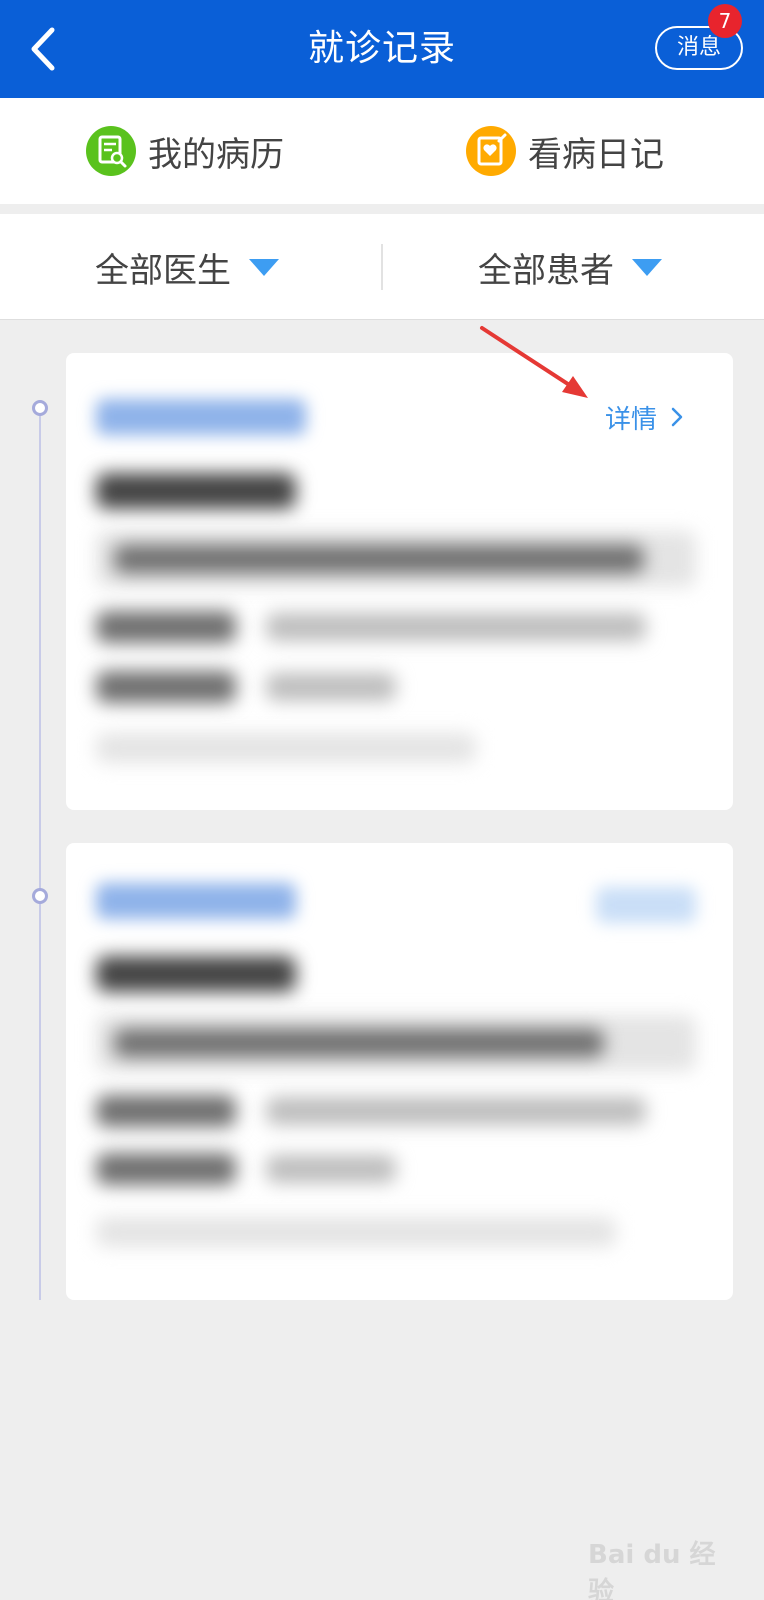 This screenshot has height=1600, width=764. What do you see at coordinates (631, 419) in the screenshot?
I see `detail-label: 详情` at bounding box center [631, 419].